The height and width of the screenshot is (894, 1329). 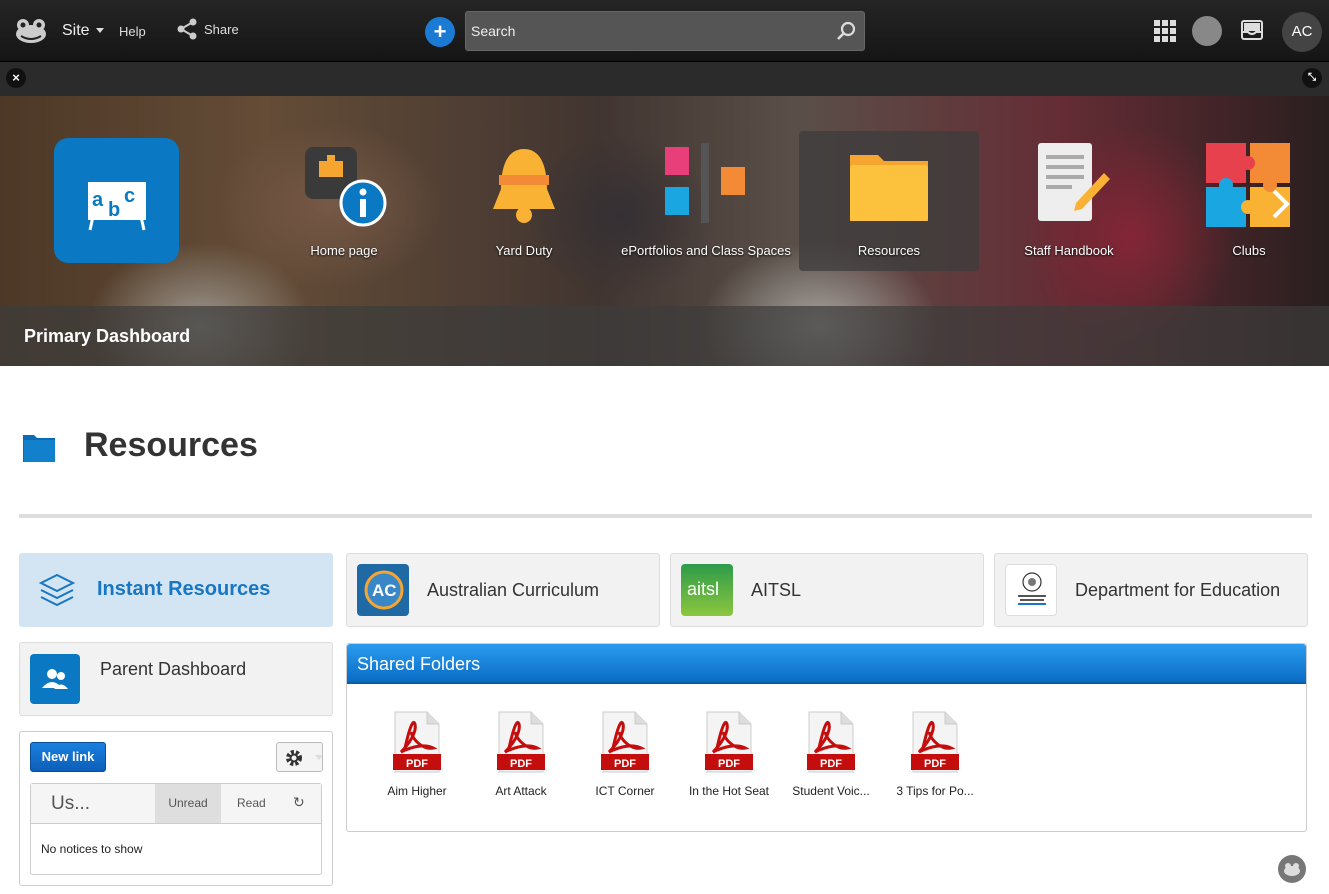 I want to click on dashboard-app-icon: abc, so click(x=116, y=200).